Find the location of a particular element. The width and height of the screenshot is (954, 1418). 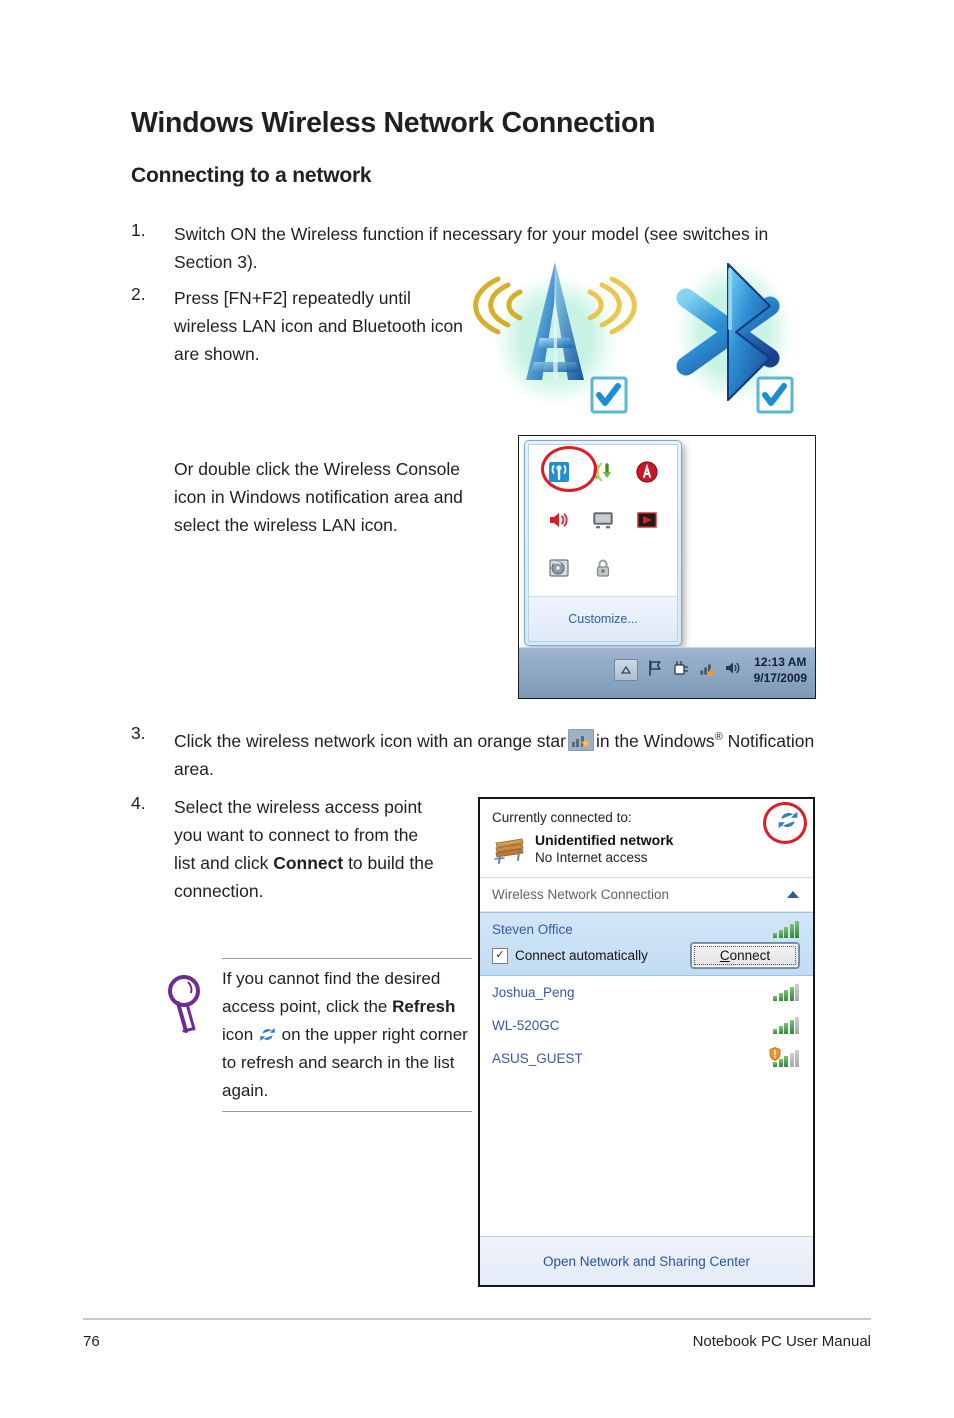

network-ssid: Joshua_Peng is located at coordinates (533, 992).